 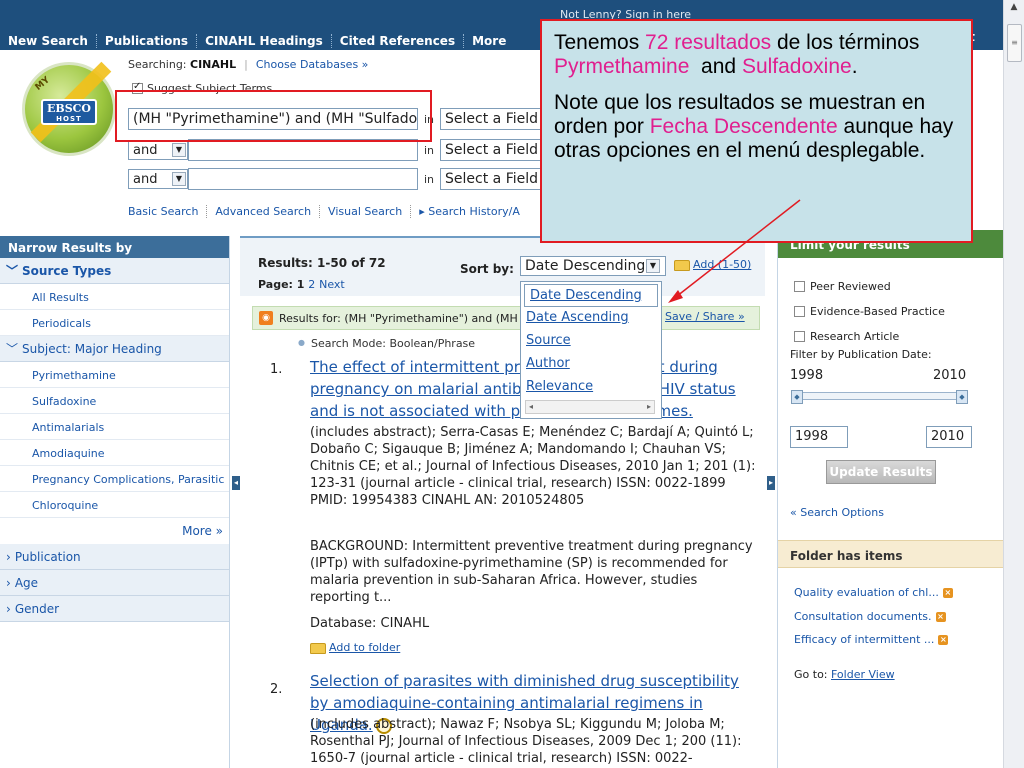 What do you see at coordinates (489, 41) in the screenshot?
I see `nav-more: More` at bounding box center [489, 41].